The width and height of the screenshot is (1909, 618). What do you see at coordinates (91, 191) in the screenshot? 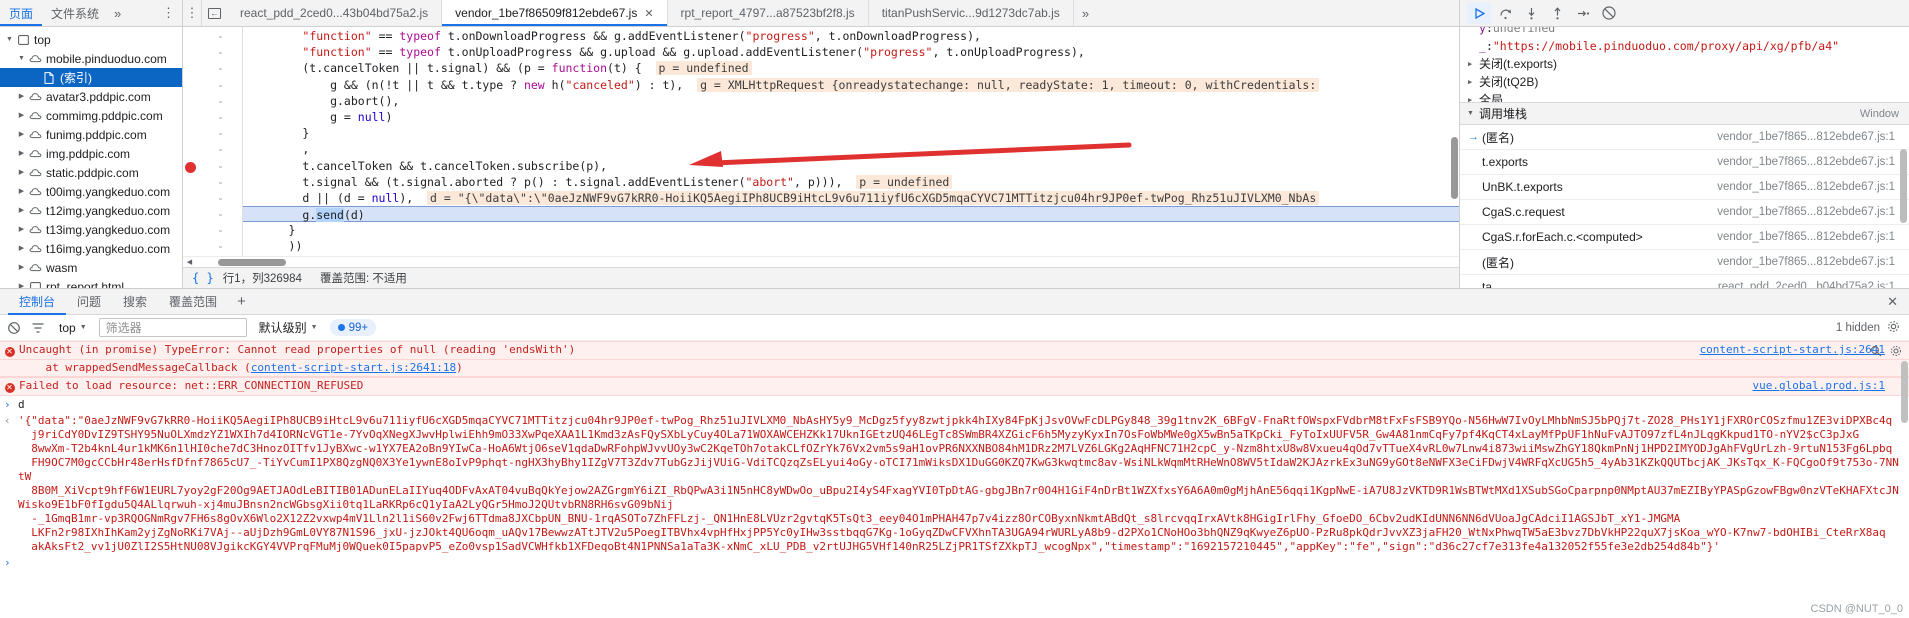
I see `tree-item-t00img-yangkeduo: ▶ t00img.yangkeduo.com` at bounding box center [91, 191].